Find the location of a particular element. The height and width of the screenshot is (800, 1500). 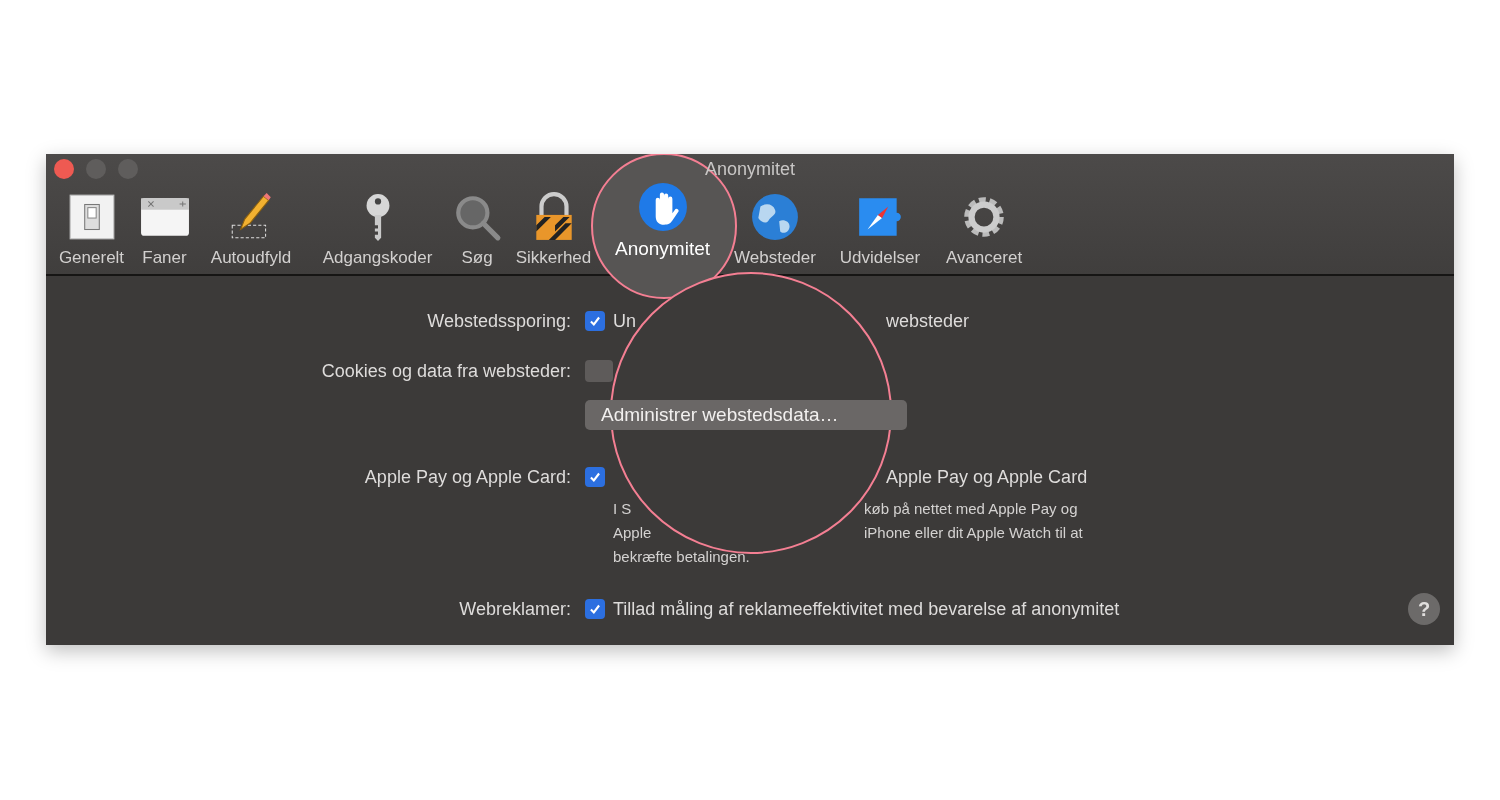

toolbar-tab: Avanceret is located at coordinates (984, 231).